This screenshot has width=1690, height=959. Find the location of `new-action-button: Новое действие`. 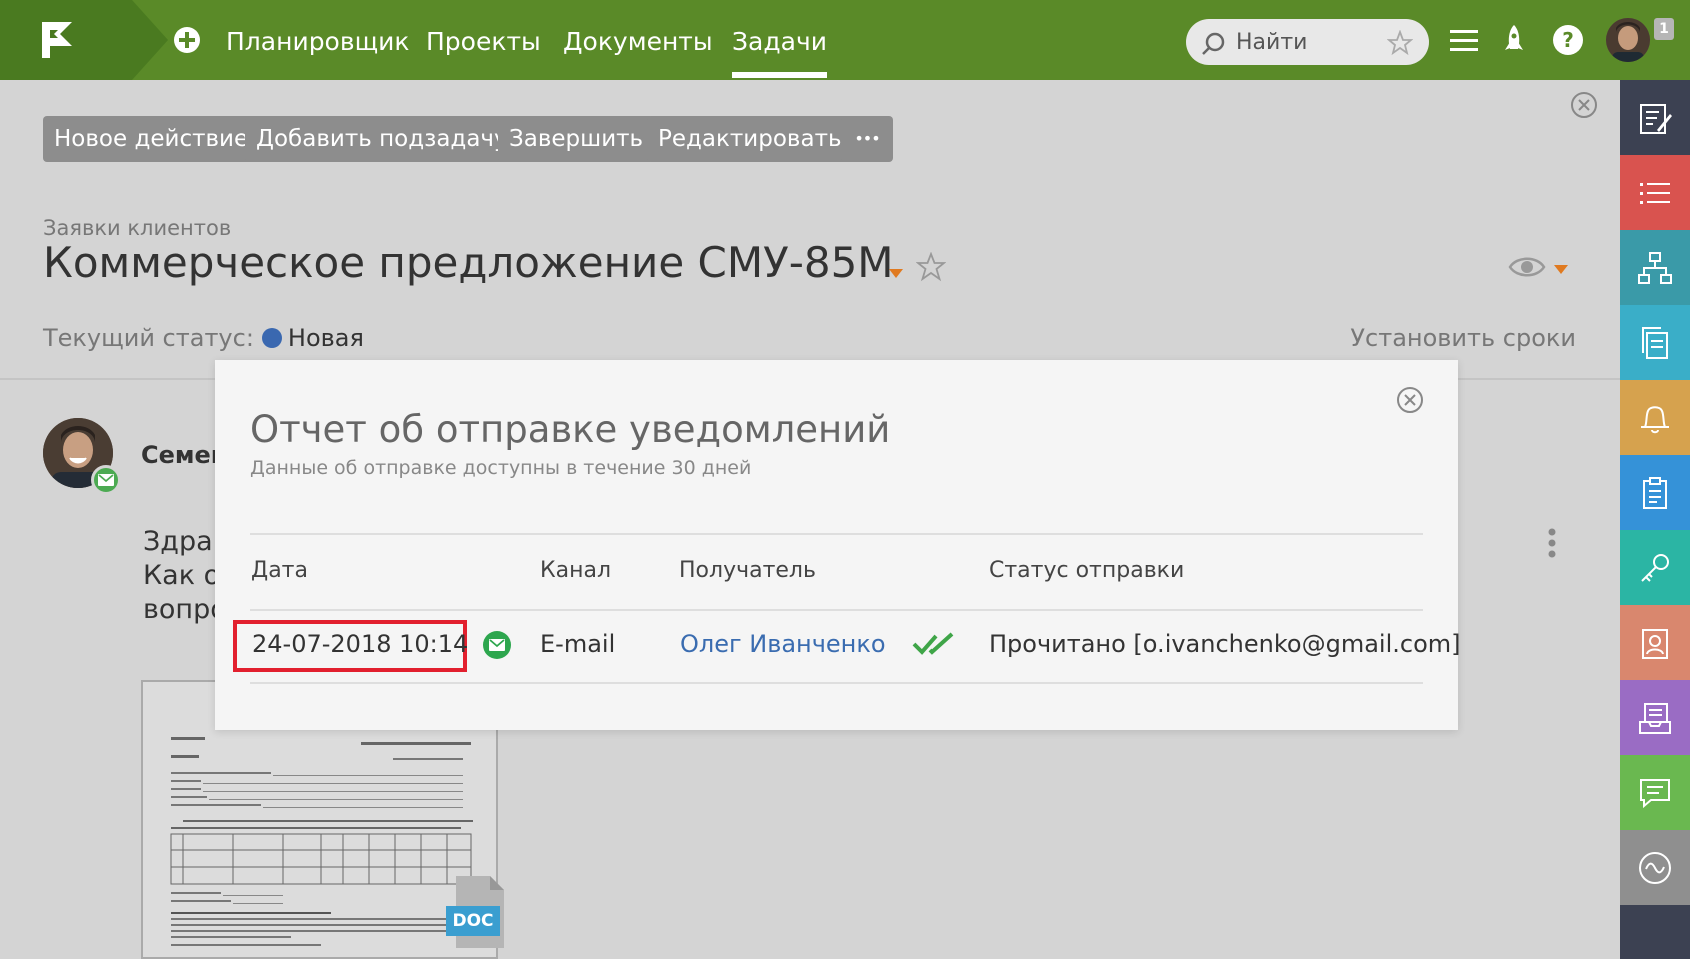

new-action-button: Новое действие is located at coordinates (151, 139).